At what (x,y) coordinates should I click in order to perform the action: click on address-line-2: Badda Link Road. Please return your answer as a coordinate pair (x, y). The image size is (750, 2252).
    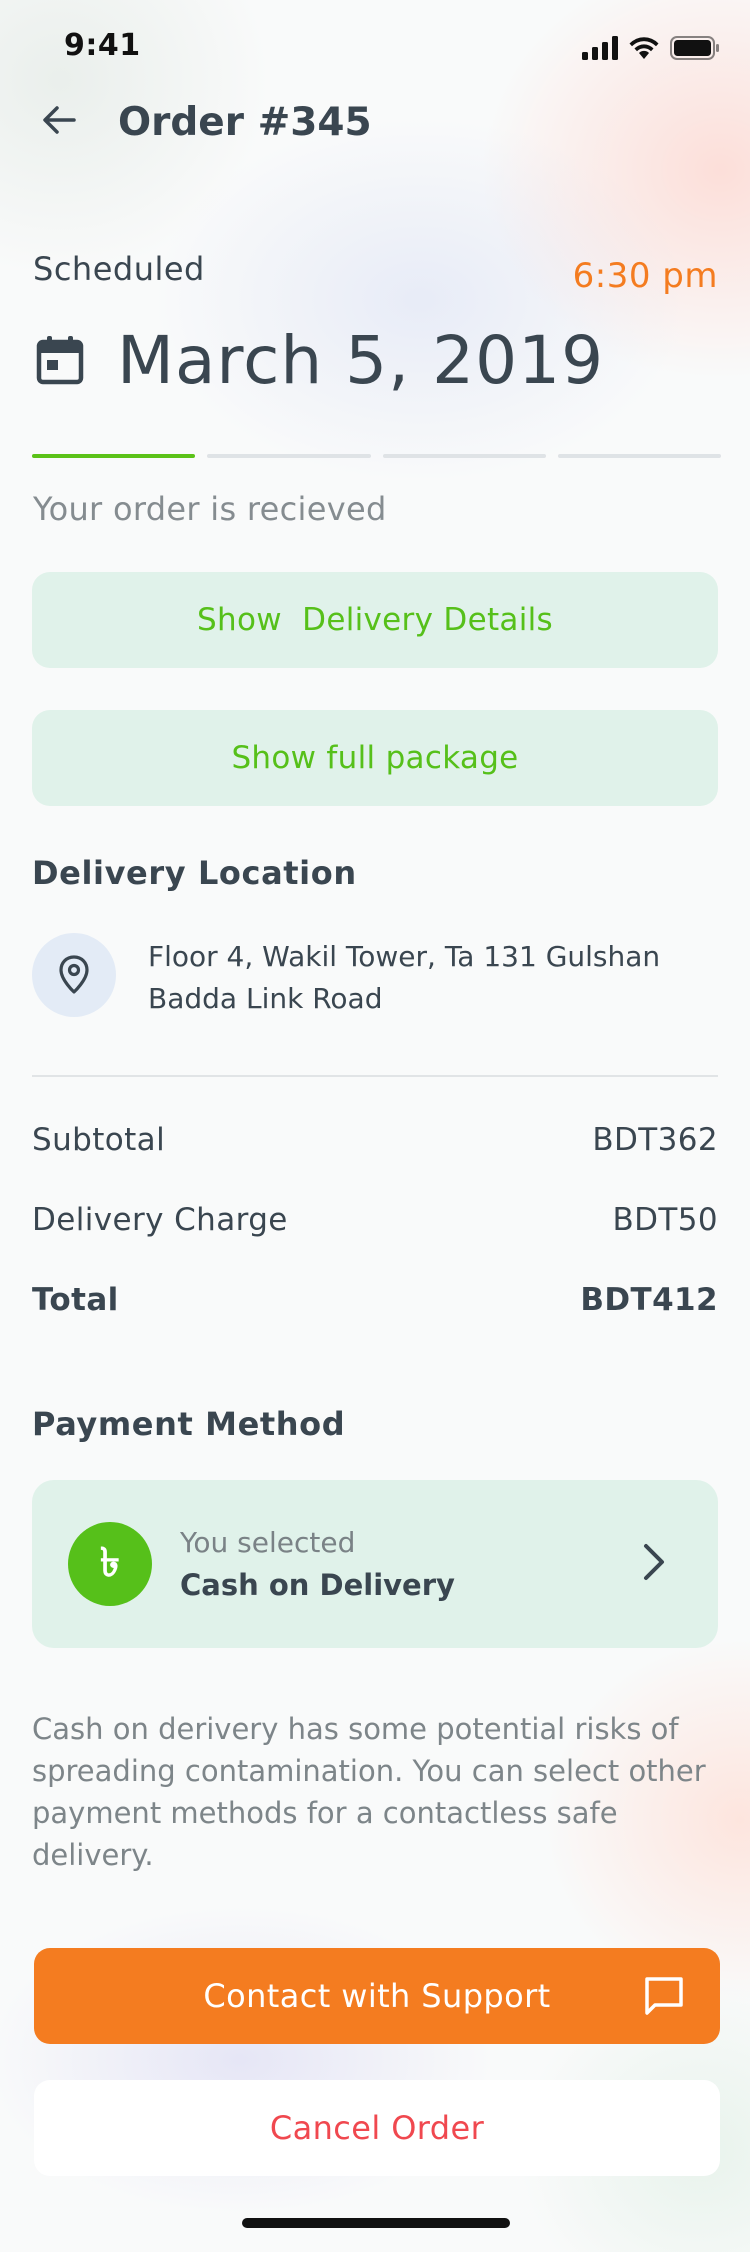
    Looking at the image, I should click on (265, 998).